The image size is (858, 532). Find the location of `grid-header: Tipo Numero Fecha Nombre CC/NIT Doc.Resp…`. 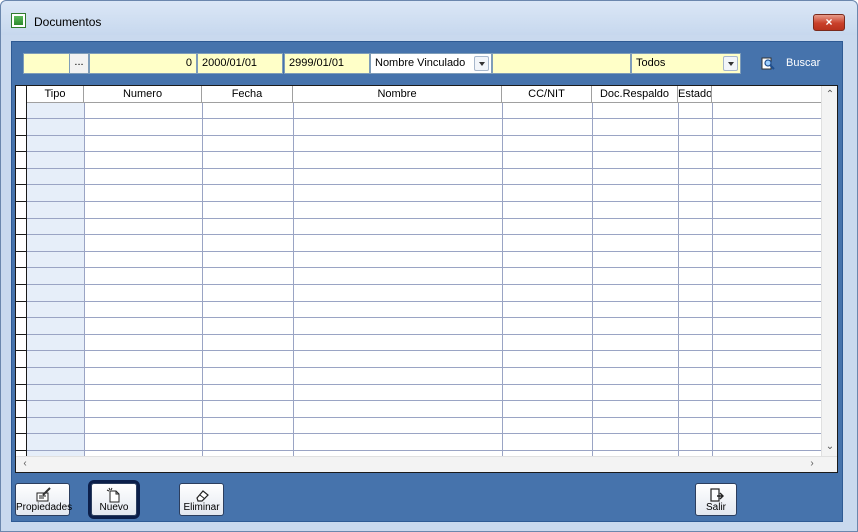

grid-header: Tipo Numero Fecha Nombre CC/NIT Doc.Resp… is located at coordinates (419, 94).